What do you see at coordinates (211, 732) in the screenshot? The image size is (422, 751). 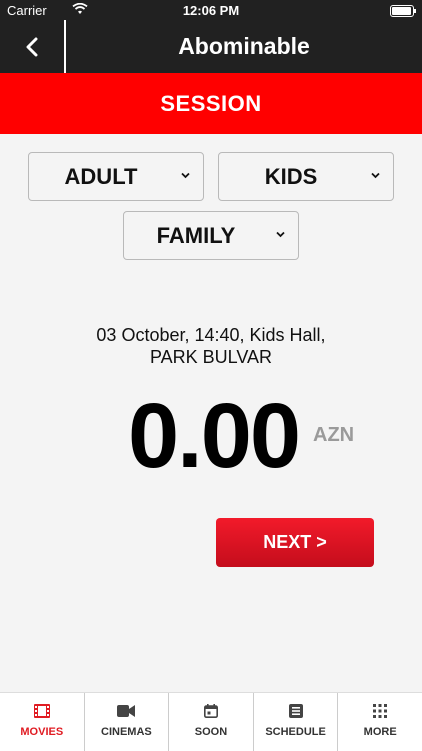 I see `tab-soon-label: SOON` at bounding box center [211, 732].